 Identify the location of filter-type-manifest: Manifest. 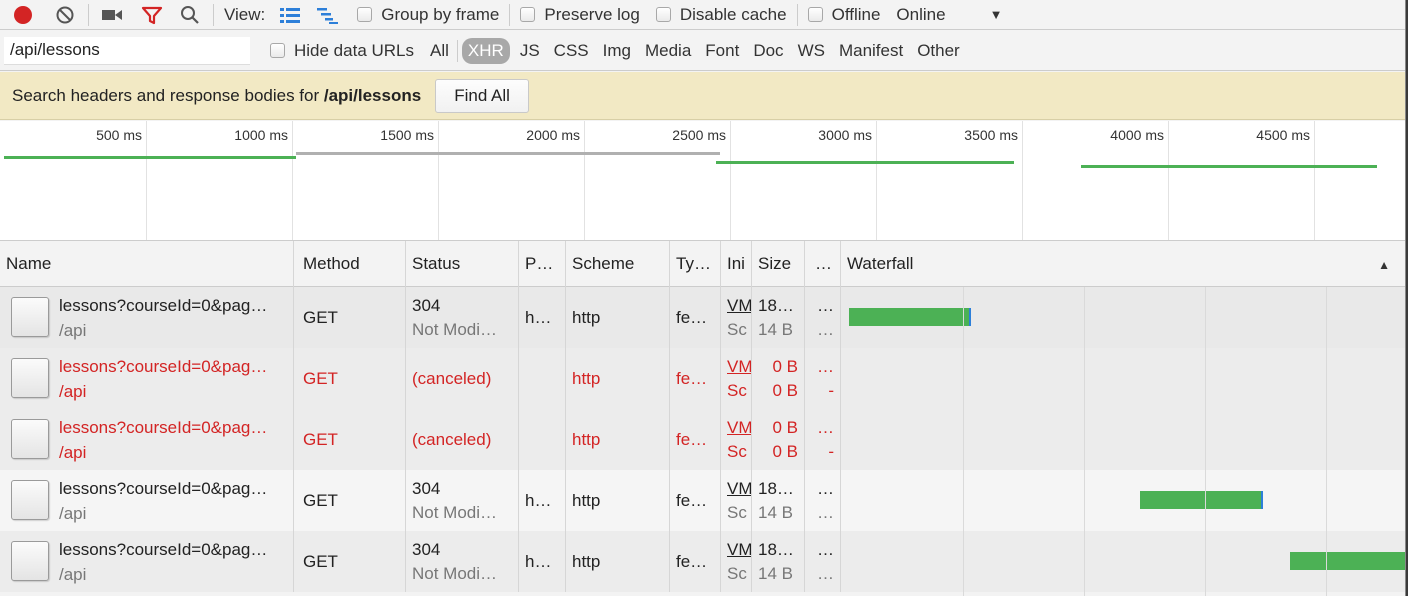
(871, 51).